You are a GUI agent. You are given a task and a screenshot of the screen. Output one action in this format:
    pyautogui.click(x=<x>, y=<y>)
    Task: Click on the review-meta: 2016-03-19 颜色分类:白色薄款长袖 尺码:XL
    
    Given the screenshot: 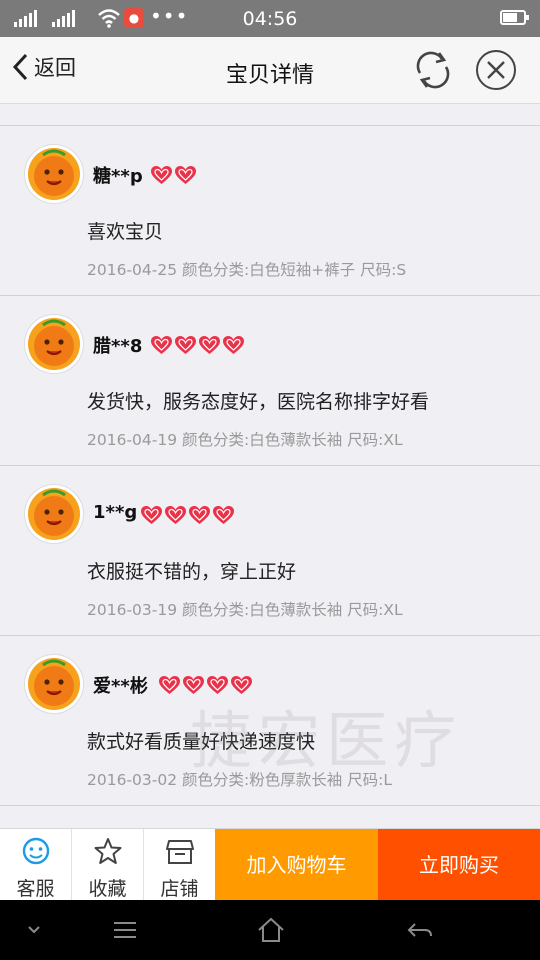 What is the action you would take?
    pyautogui.click(x=245, y=610)
    